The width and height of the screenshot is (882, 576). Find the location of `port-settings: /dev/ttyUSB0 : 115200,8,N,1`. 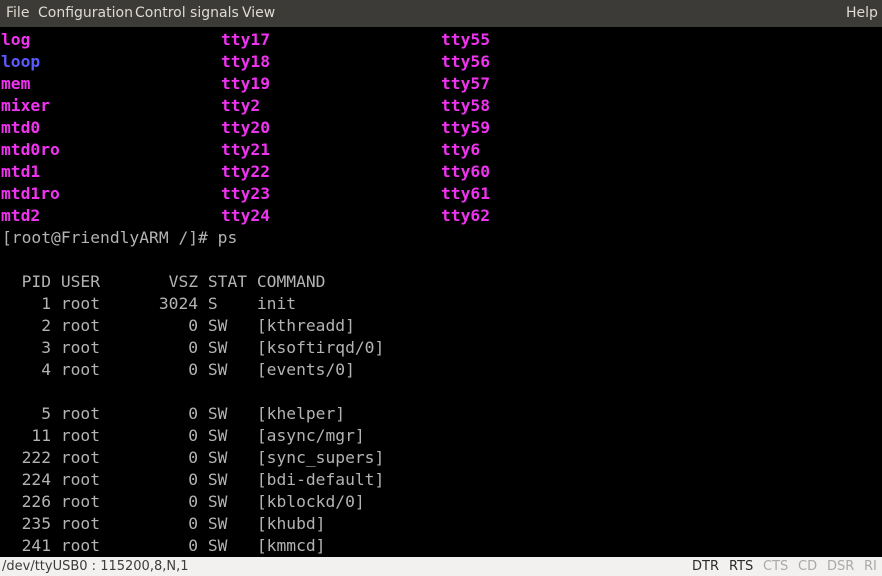

port-settings: /dev/ttyUSB0 : 115200,8,N,1 is located at coordinates (95, 566).